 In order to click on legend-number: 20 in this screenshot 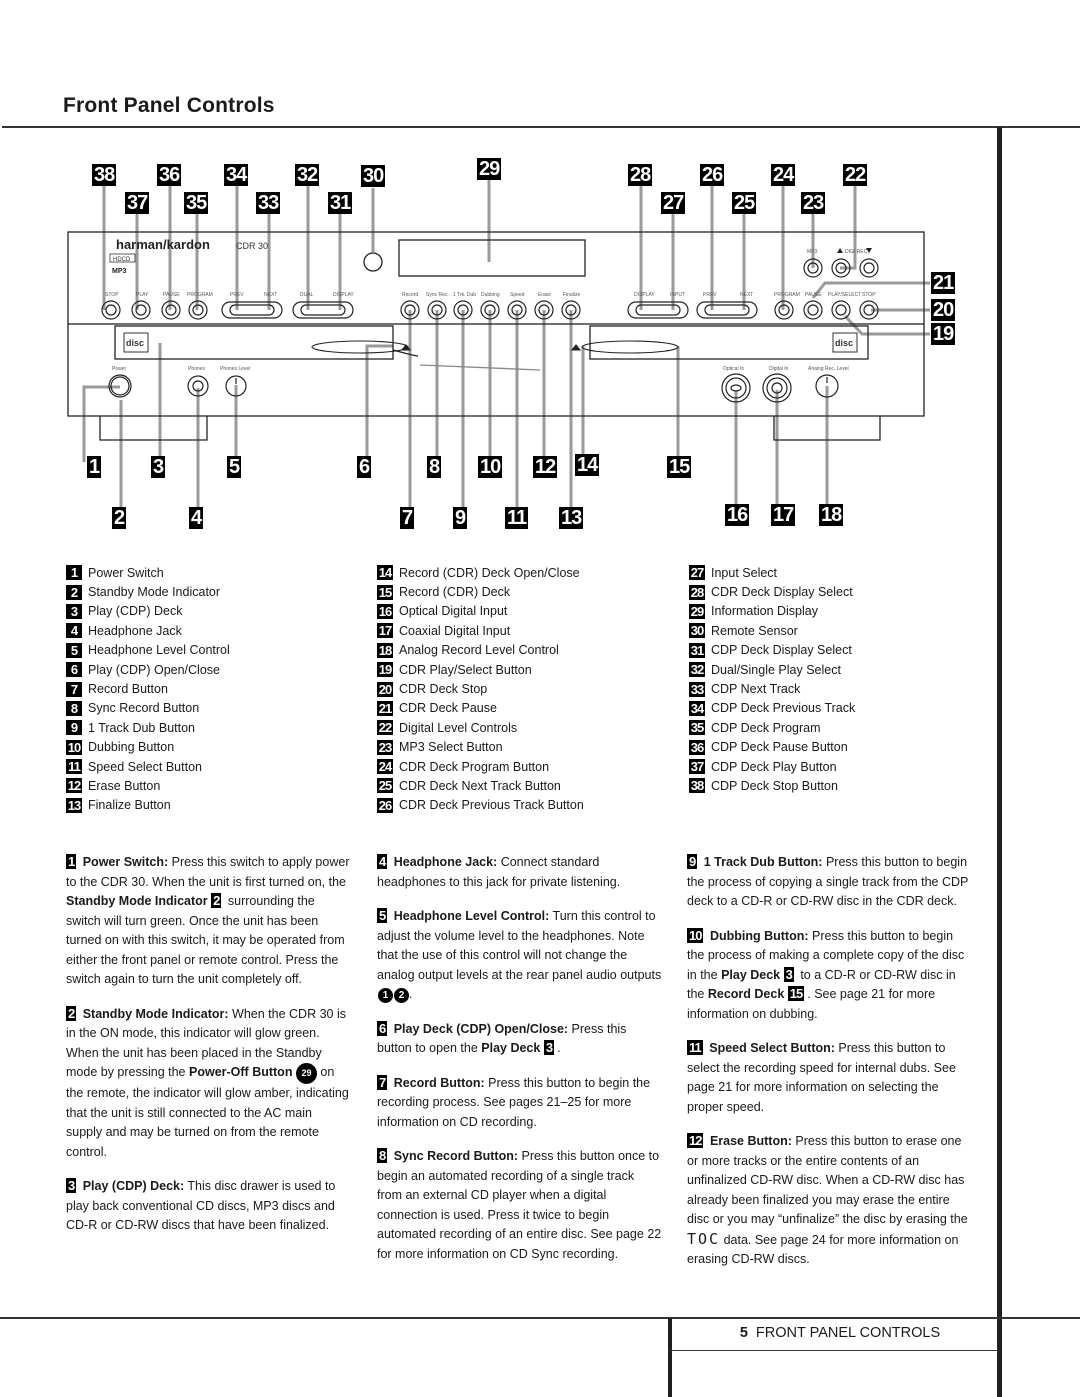, I will do `click(385, 689)`.